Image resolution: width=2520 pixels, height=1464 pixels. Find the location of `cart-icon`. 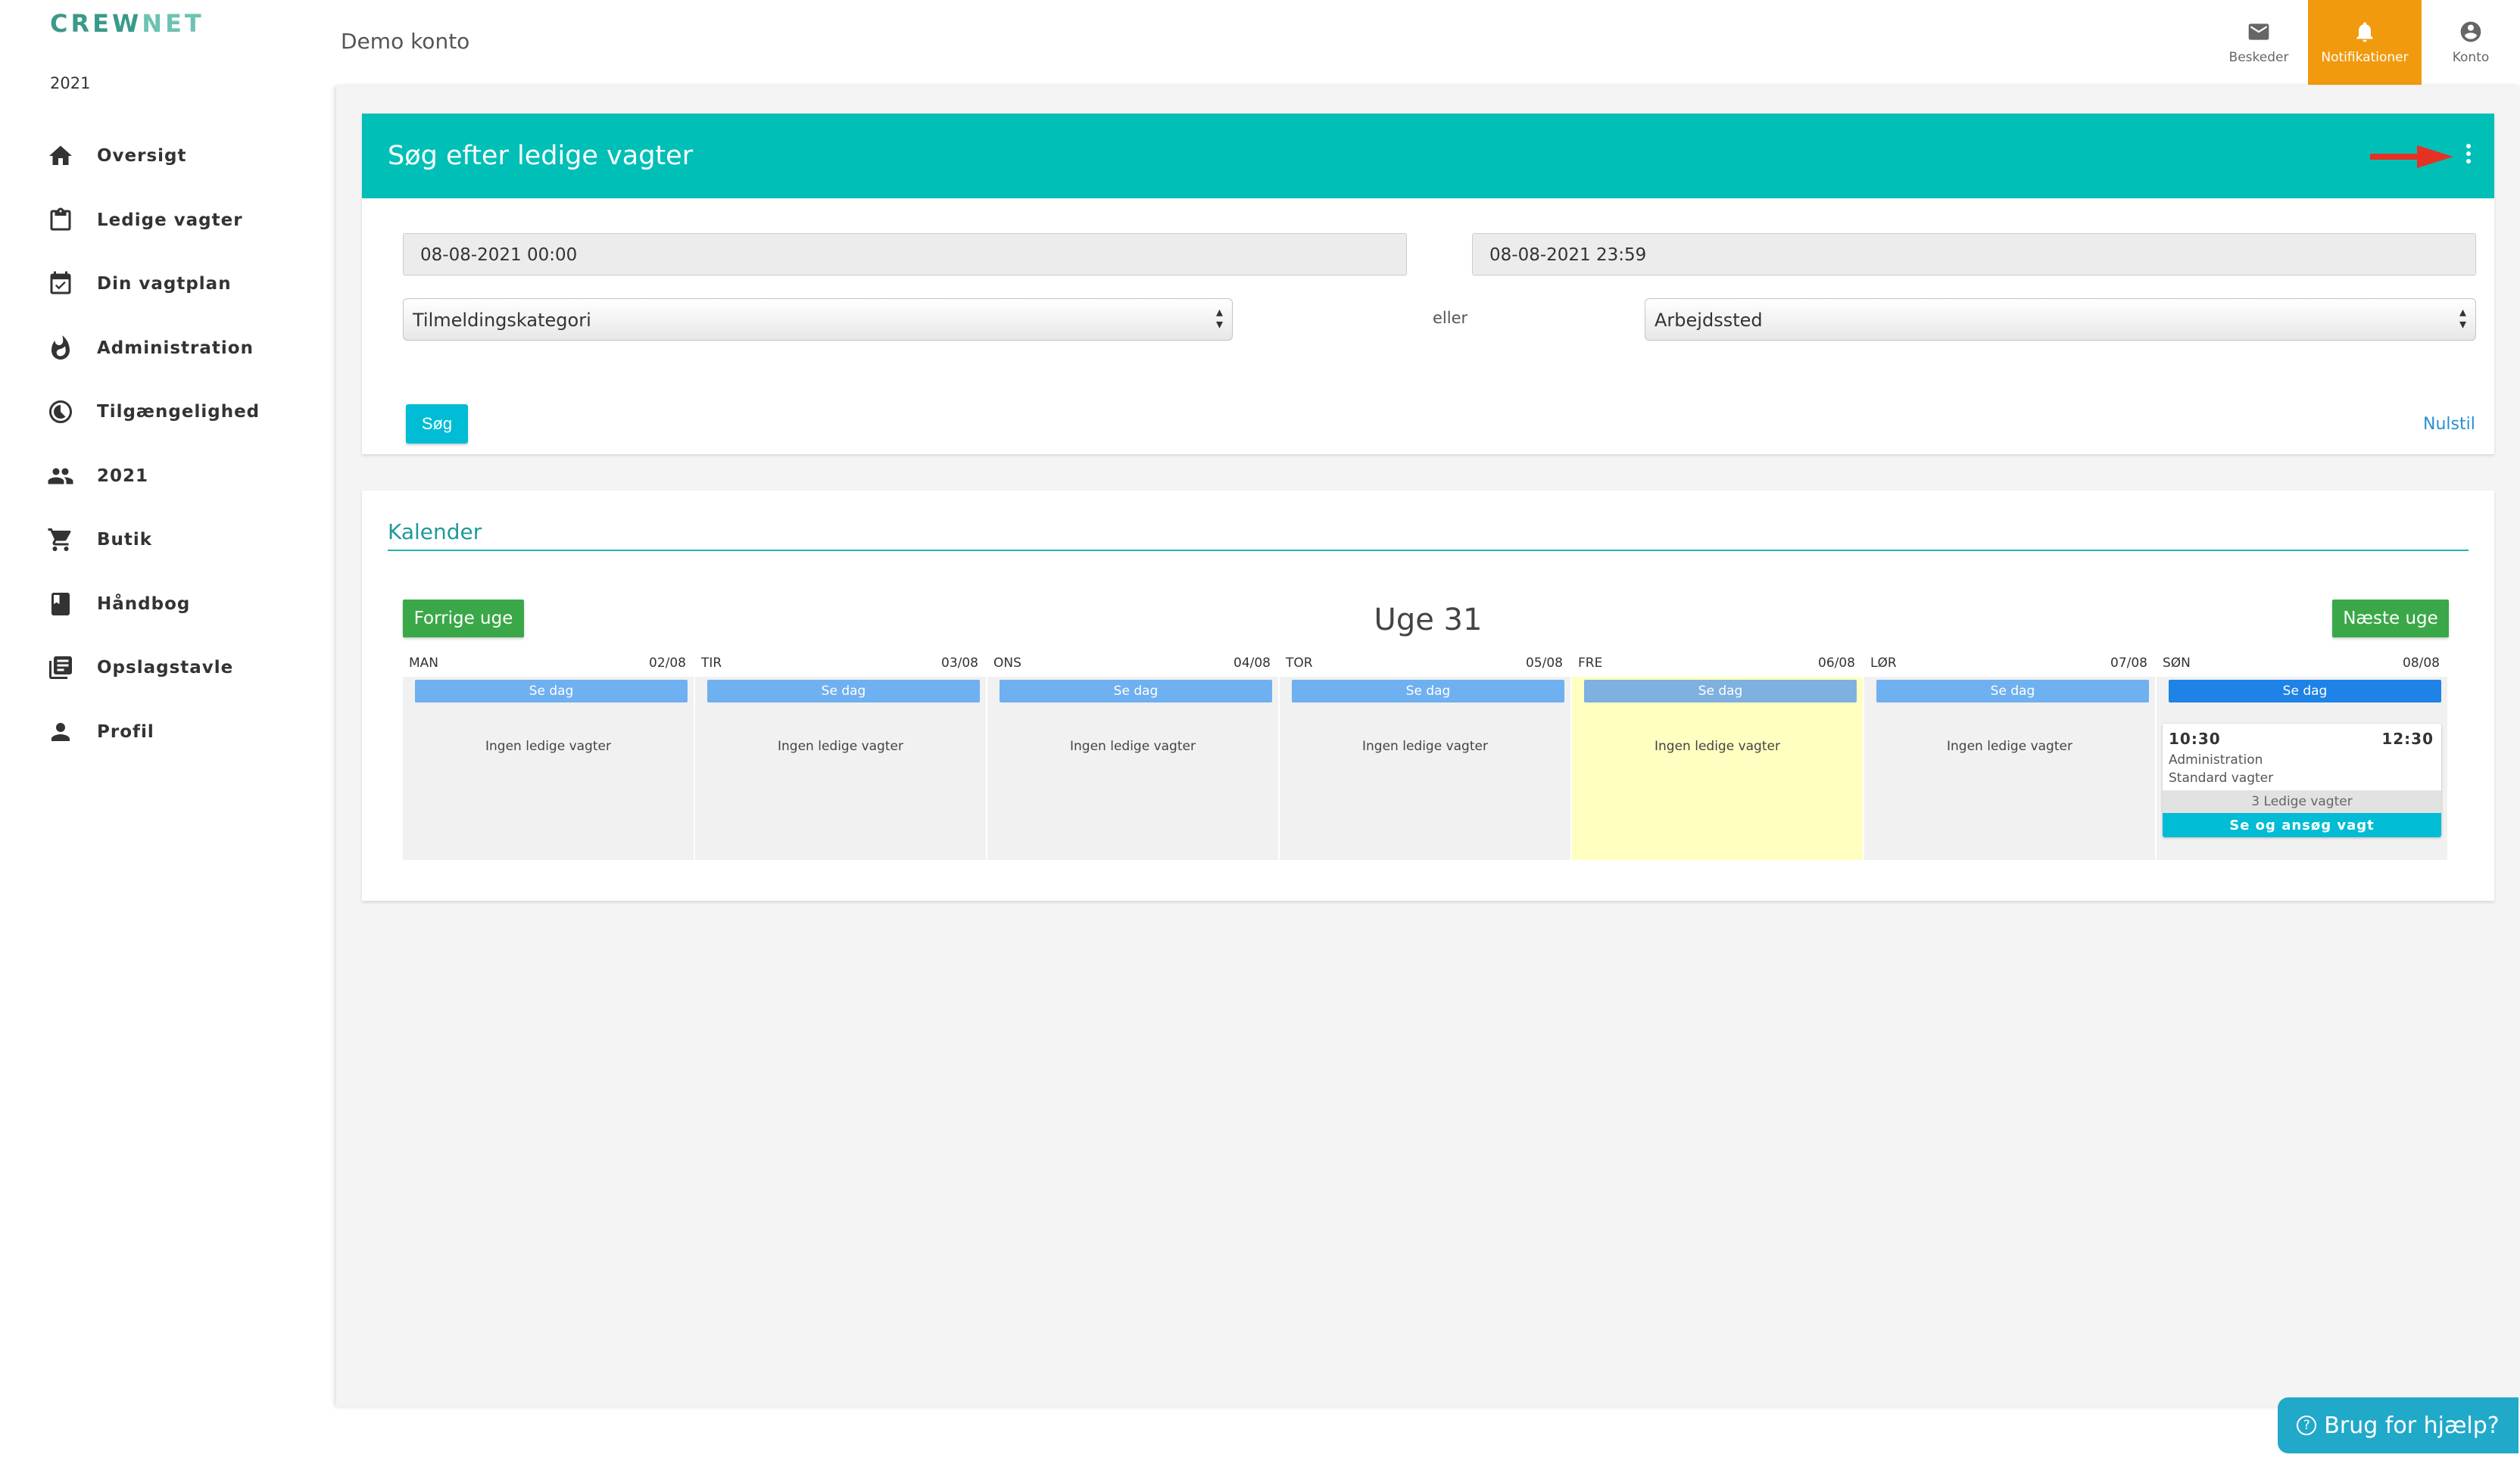

cart-icon is located at coordinates (59, 540).